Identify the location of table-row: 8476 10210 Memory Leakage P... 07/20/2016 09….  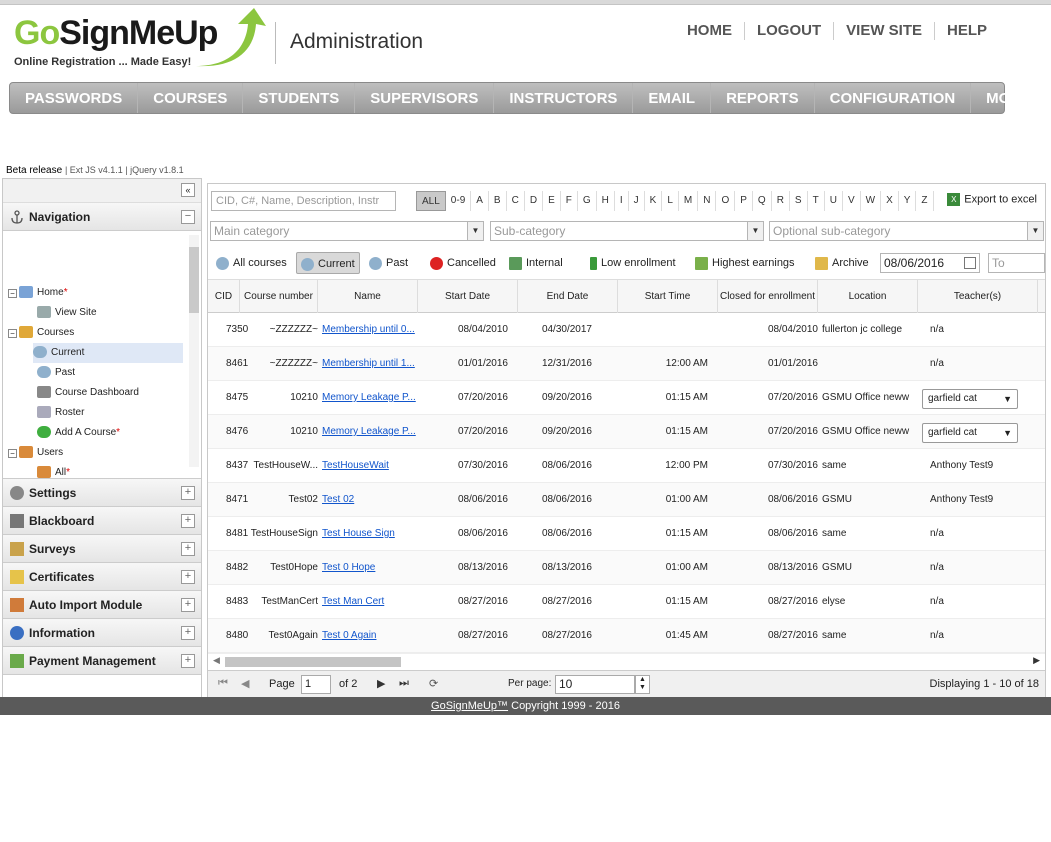
(626, 432).